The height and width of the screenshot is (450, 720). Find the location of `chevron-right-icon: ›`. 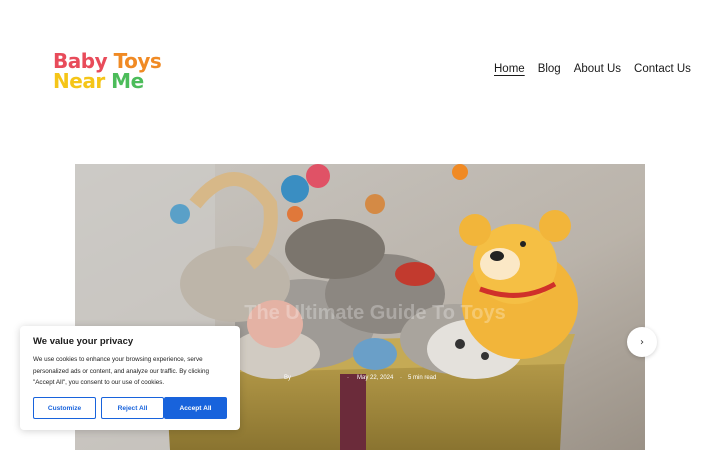

chevron-right-icon: › is located at coordinates (642, 342).